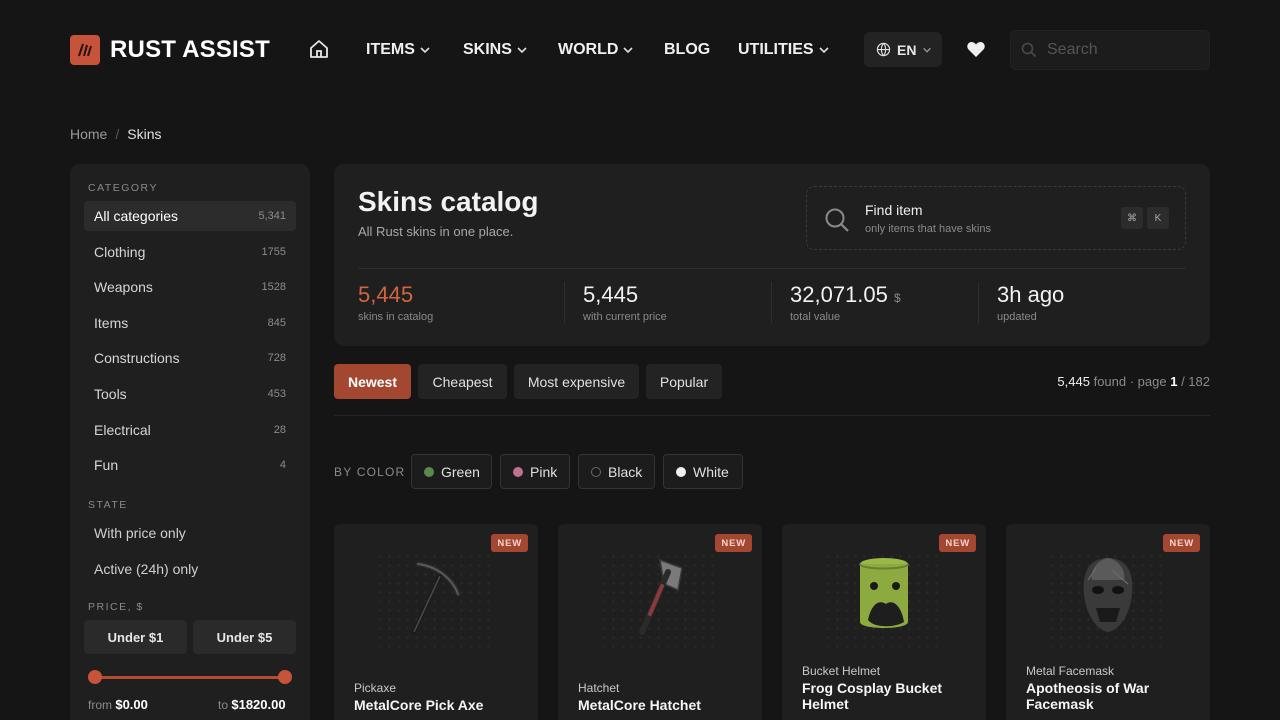 This screenshot has height=720, width=1280. I want to click on item-type: Hatchet, so click(599, 688).